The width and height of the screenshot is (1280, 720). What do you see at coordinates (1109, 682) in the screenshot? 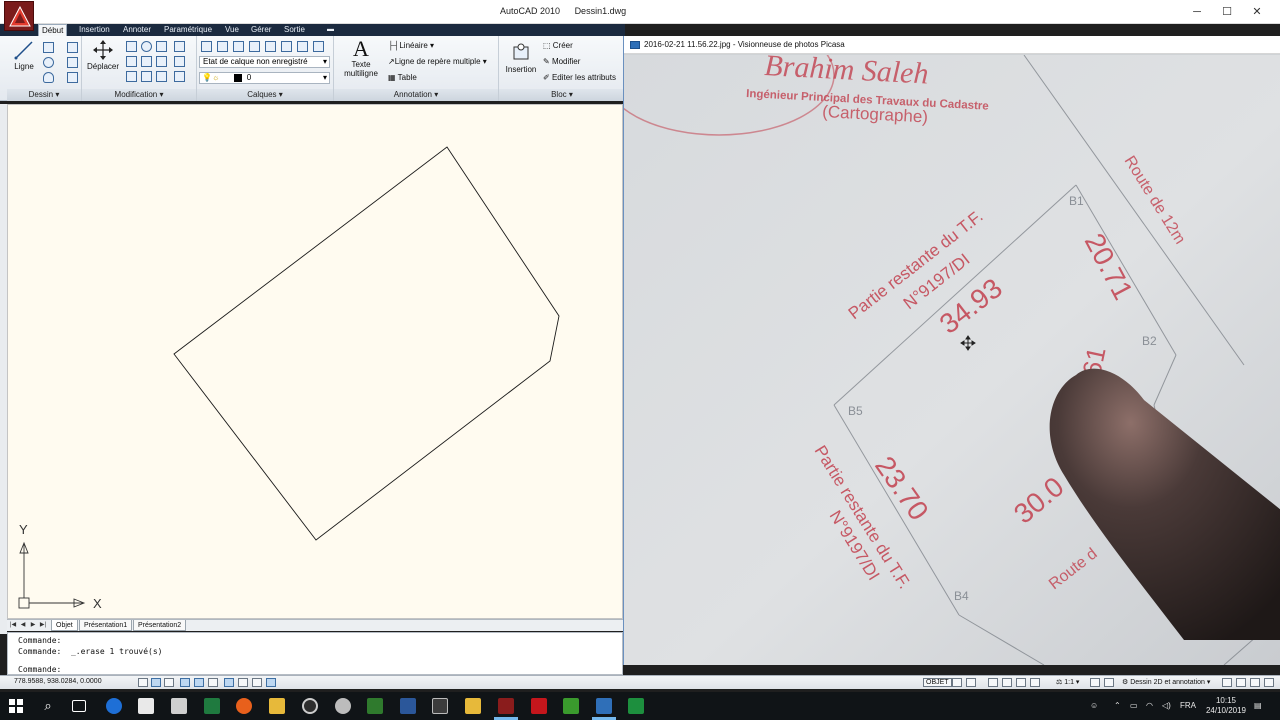
I see `auto-scale-icon` at bounding box center [1109, 682].